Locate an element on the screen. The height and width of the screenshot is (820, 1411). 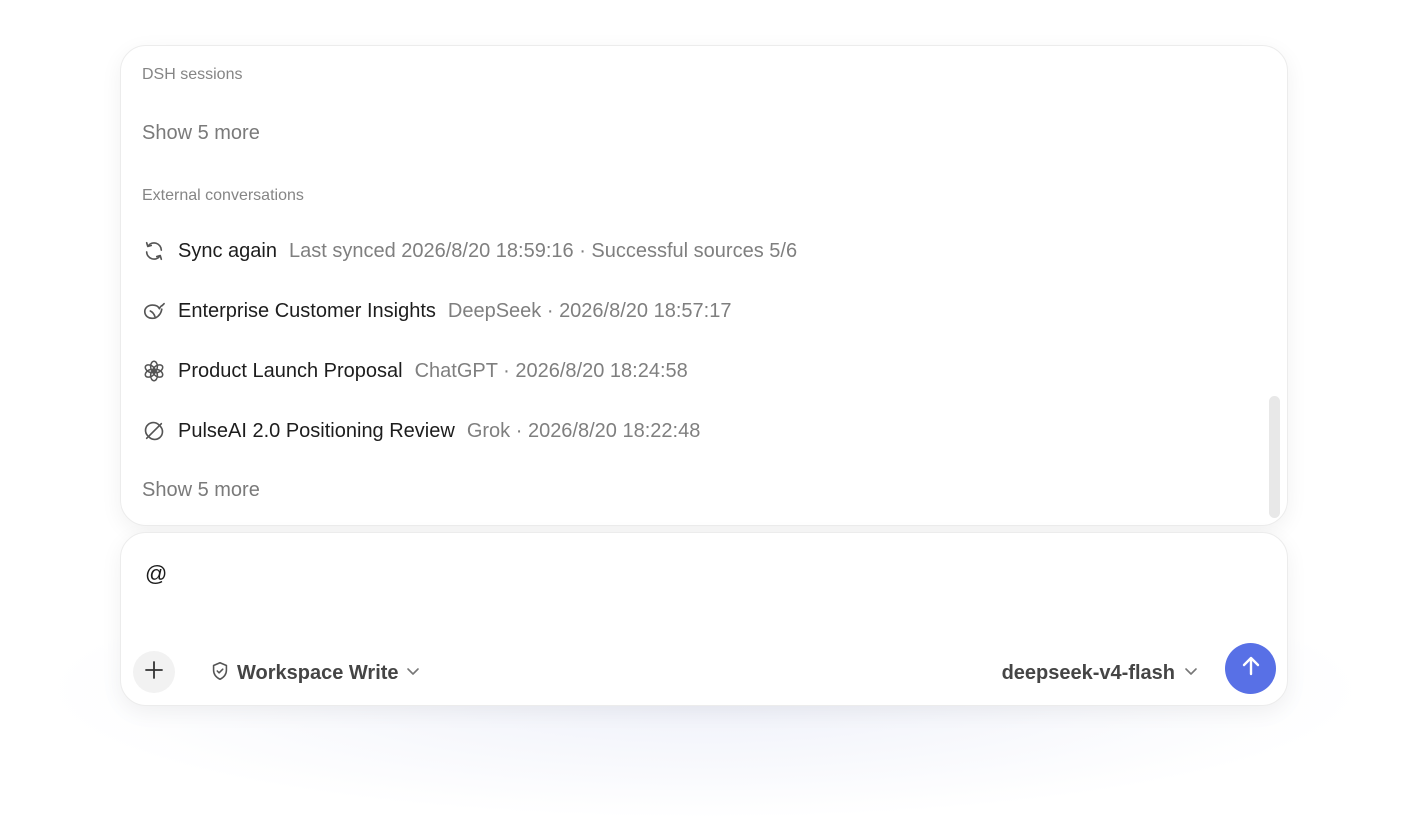
message-input: @ is located at coordinates (156, 574).